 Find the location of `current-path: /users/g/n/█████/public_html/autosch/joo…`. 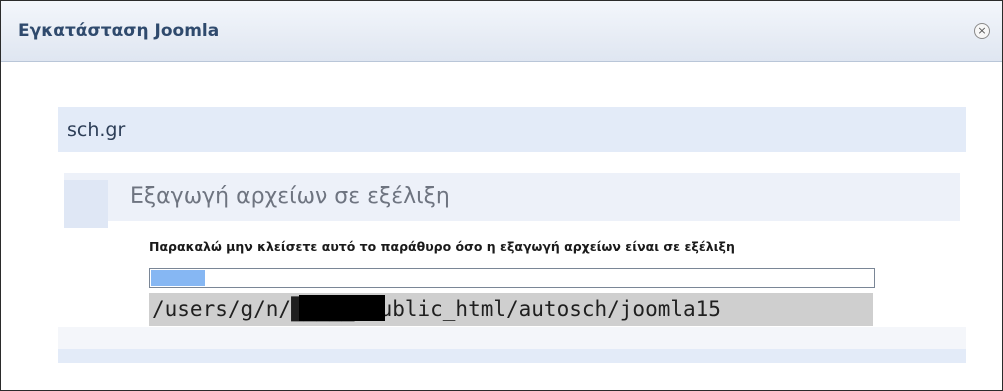

current-path: /users/g/n/█████/public_html/autosch/joo… is located at coordinates (436, 309).